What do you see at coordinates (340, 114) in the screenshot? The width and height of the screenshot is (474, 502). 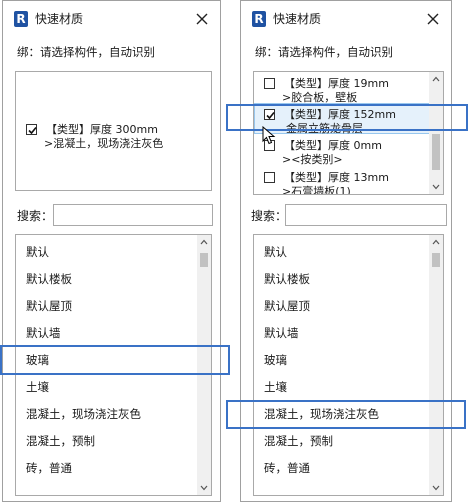 I see `type-name: 【类型】厚度 152mm` at bounding box center [340, 114].